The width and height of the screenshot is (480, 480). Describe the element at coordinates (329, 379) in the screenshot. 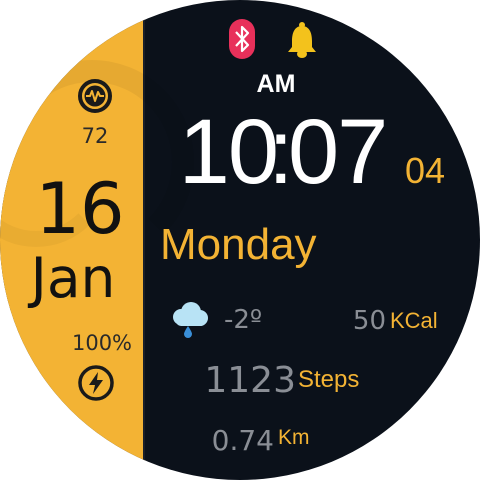

I see `steps-unit: Steps` at that location.